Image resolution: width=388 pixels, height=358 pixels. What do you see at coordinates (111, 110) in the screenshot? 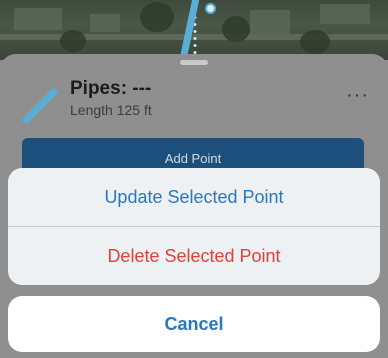
I see `feature-length: Length 125 ft` at bounding box center [111, 110].